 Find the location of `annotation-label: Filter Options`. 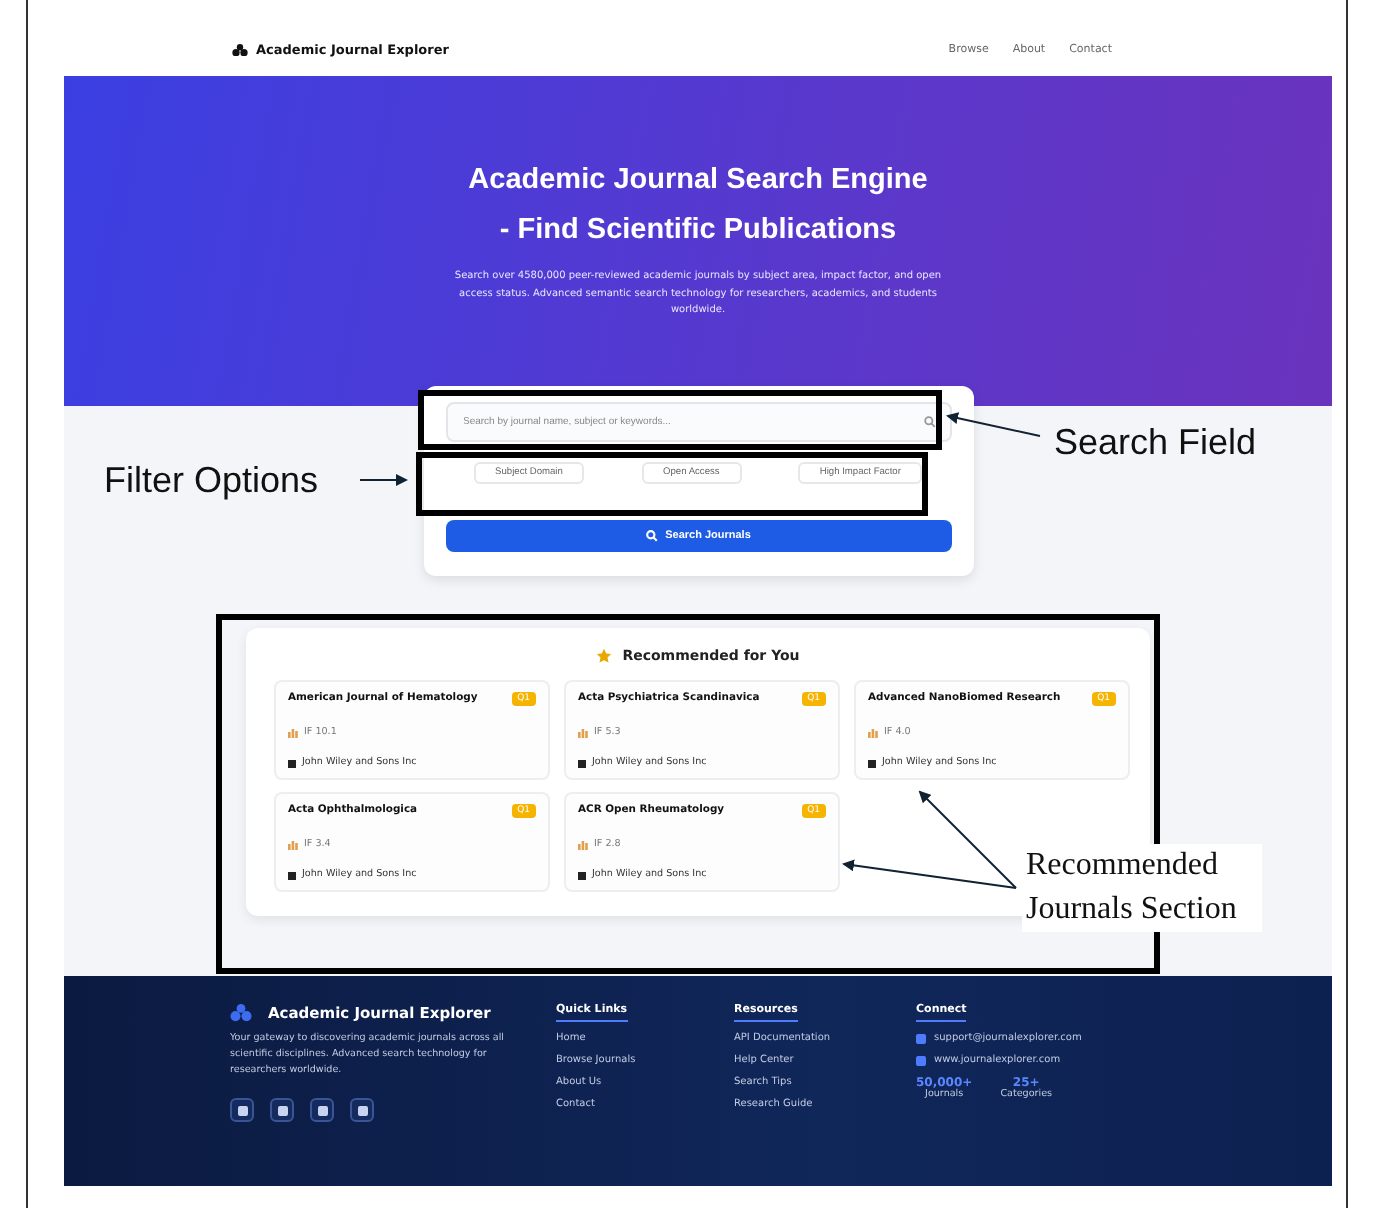

annotation-label: Filter Options is located at coordinates (211, 480).